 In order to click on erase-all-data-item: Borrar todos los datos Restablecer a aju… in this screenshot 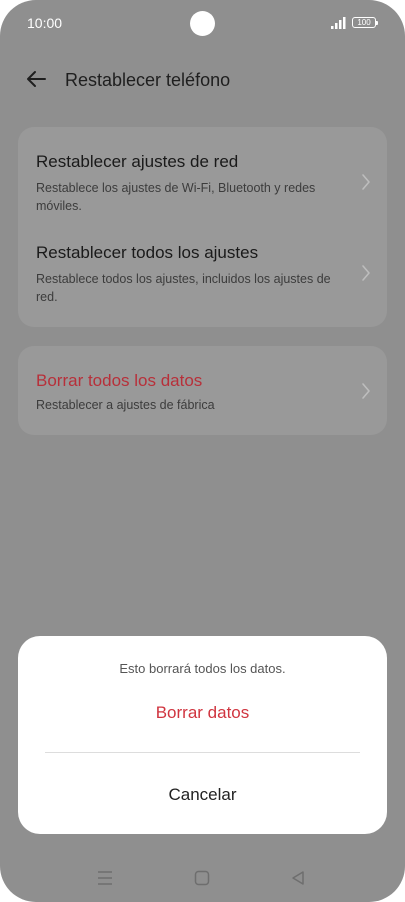, I will do `click(191, 392)`.